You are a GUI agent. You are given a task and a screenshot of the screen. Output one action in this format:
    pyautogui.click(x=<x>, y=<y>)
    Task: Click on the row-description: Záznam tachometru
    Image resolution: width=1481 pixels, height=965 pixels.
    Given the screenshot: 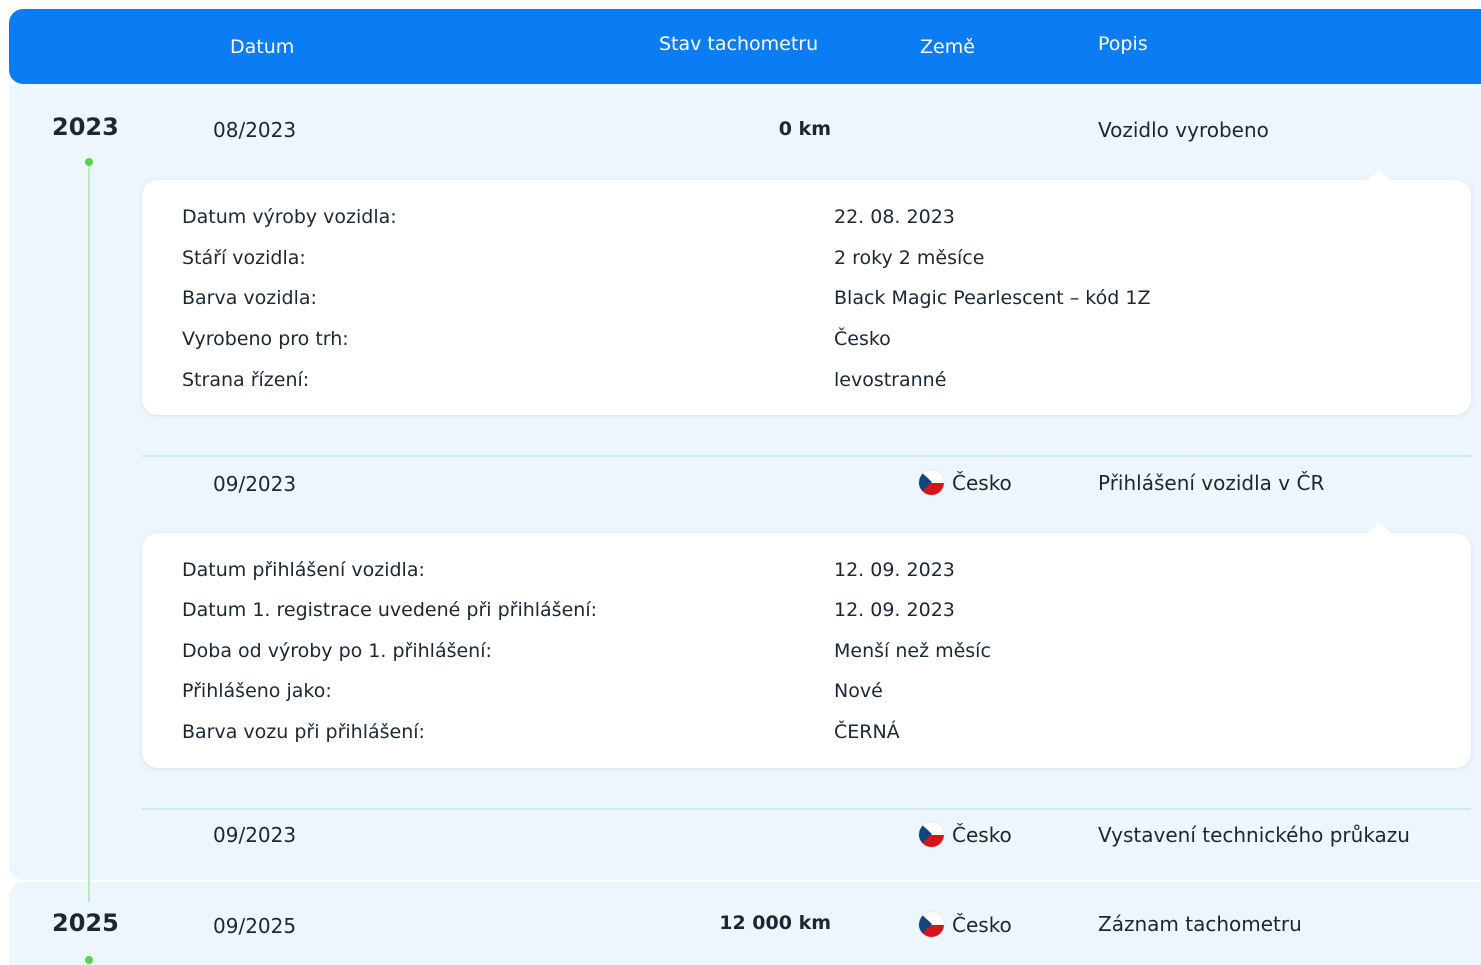 What is the action you would take?
    pyautogui.click(x=1200, y=924)
    